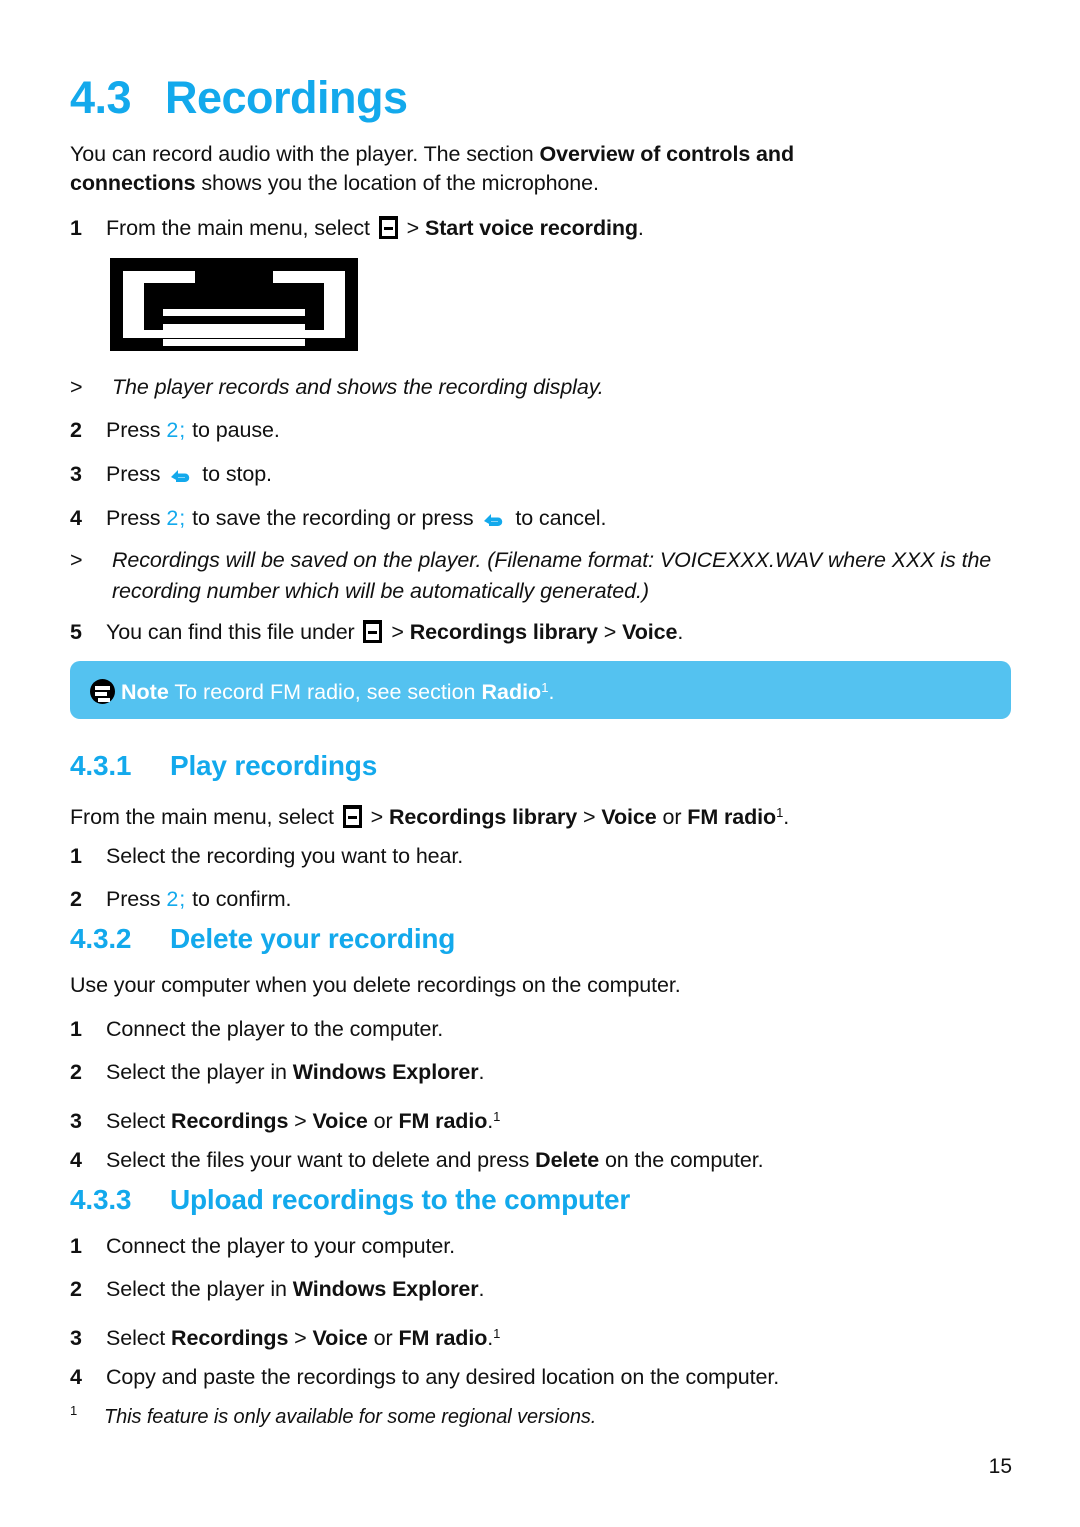 This screenshot has width=1080, height=1527. I want to click on step-text-pre: You can find this file under, so click(233, 632).